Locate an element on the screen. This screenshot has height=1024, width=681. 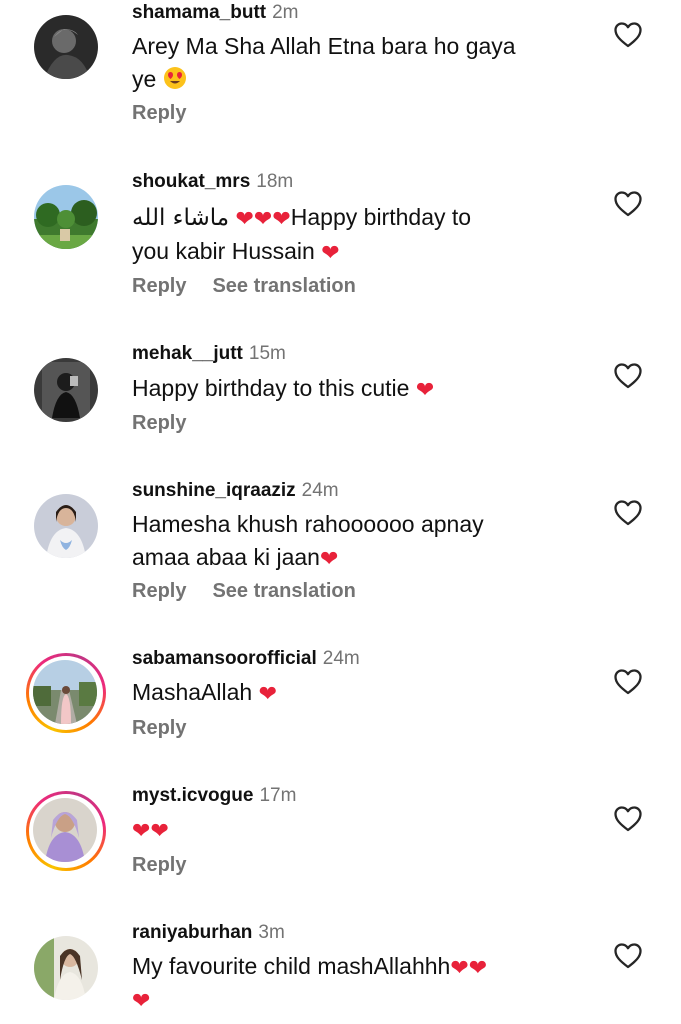
comment-text: Arey Ma Sha Allah Etna bara ho gaya ye is located at coordinates (352, 63).